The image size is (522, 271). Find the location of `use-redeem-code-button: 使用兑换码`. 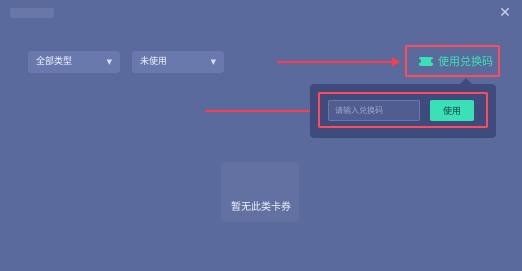

use-redeem-code-button: 使用兑换码 is located at coordinates (452, 61).